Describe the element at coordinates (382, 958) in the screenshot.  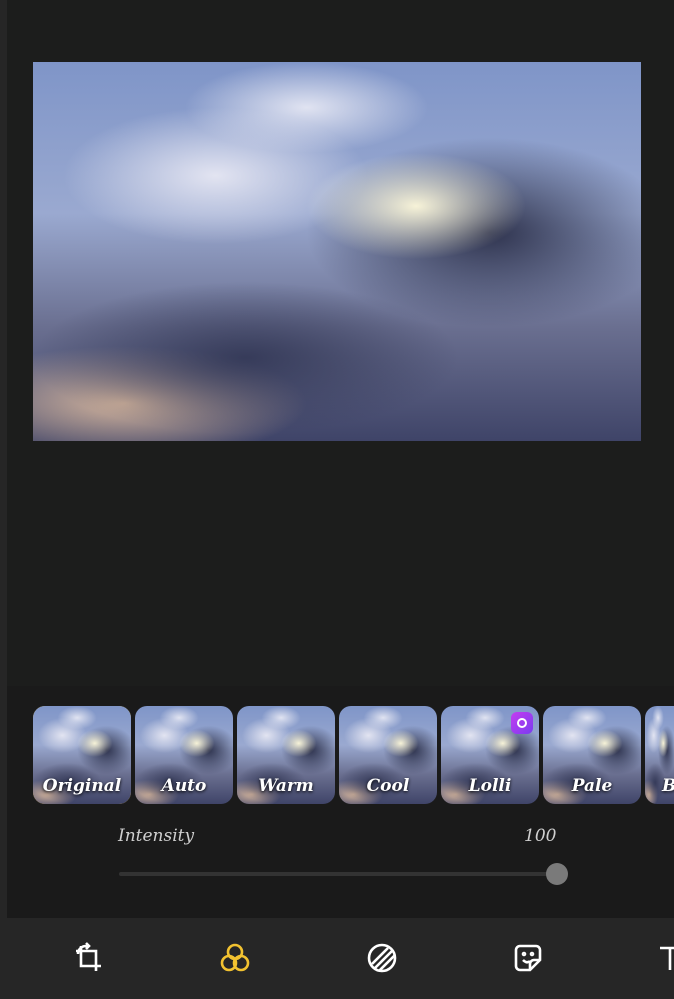
I see `adjust-icon` at that location.